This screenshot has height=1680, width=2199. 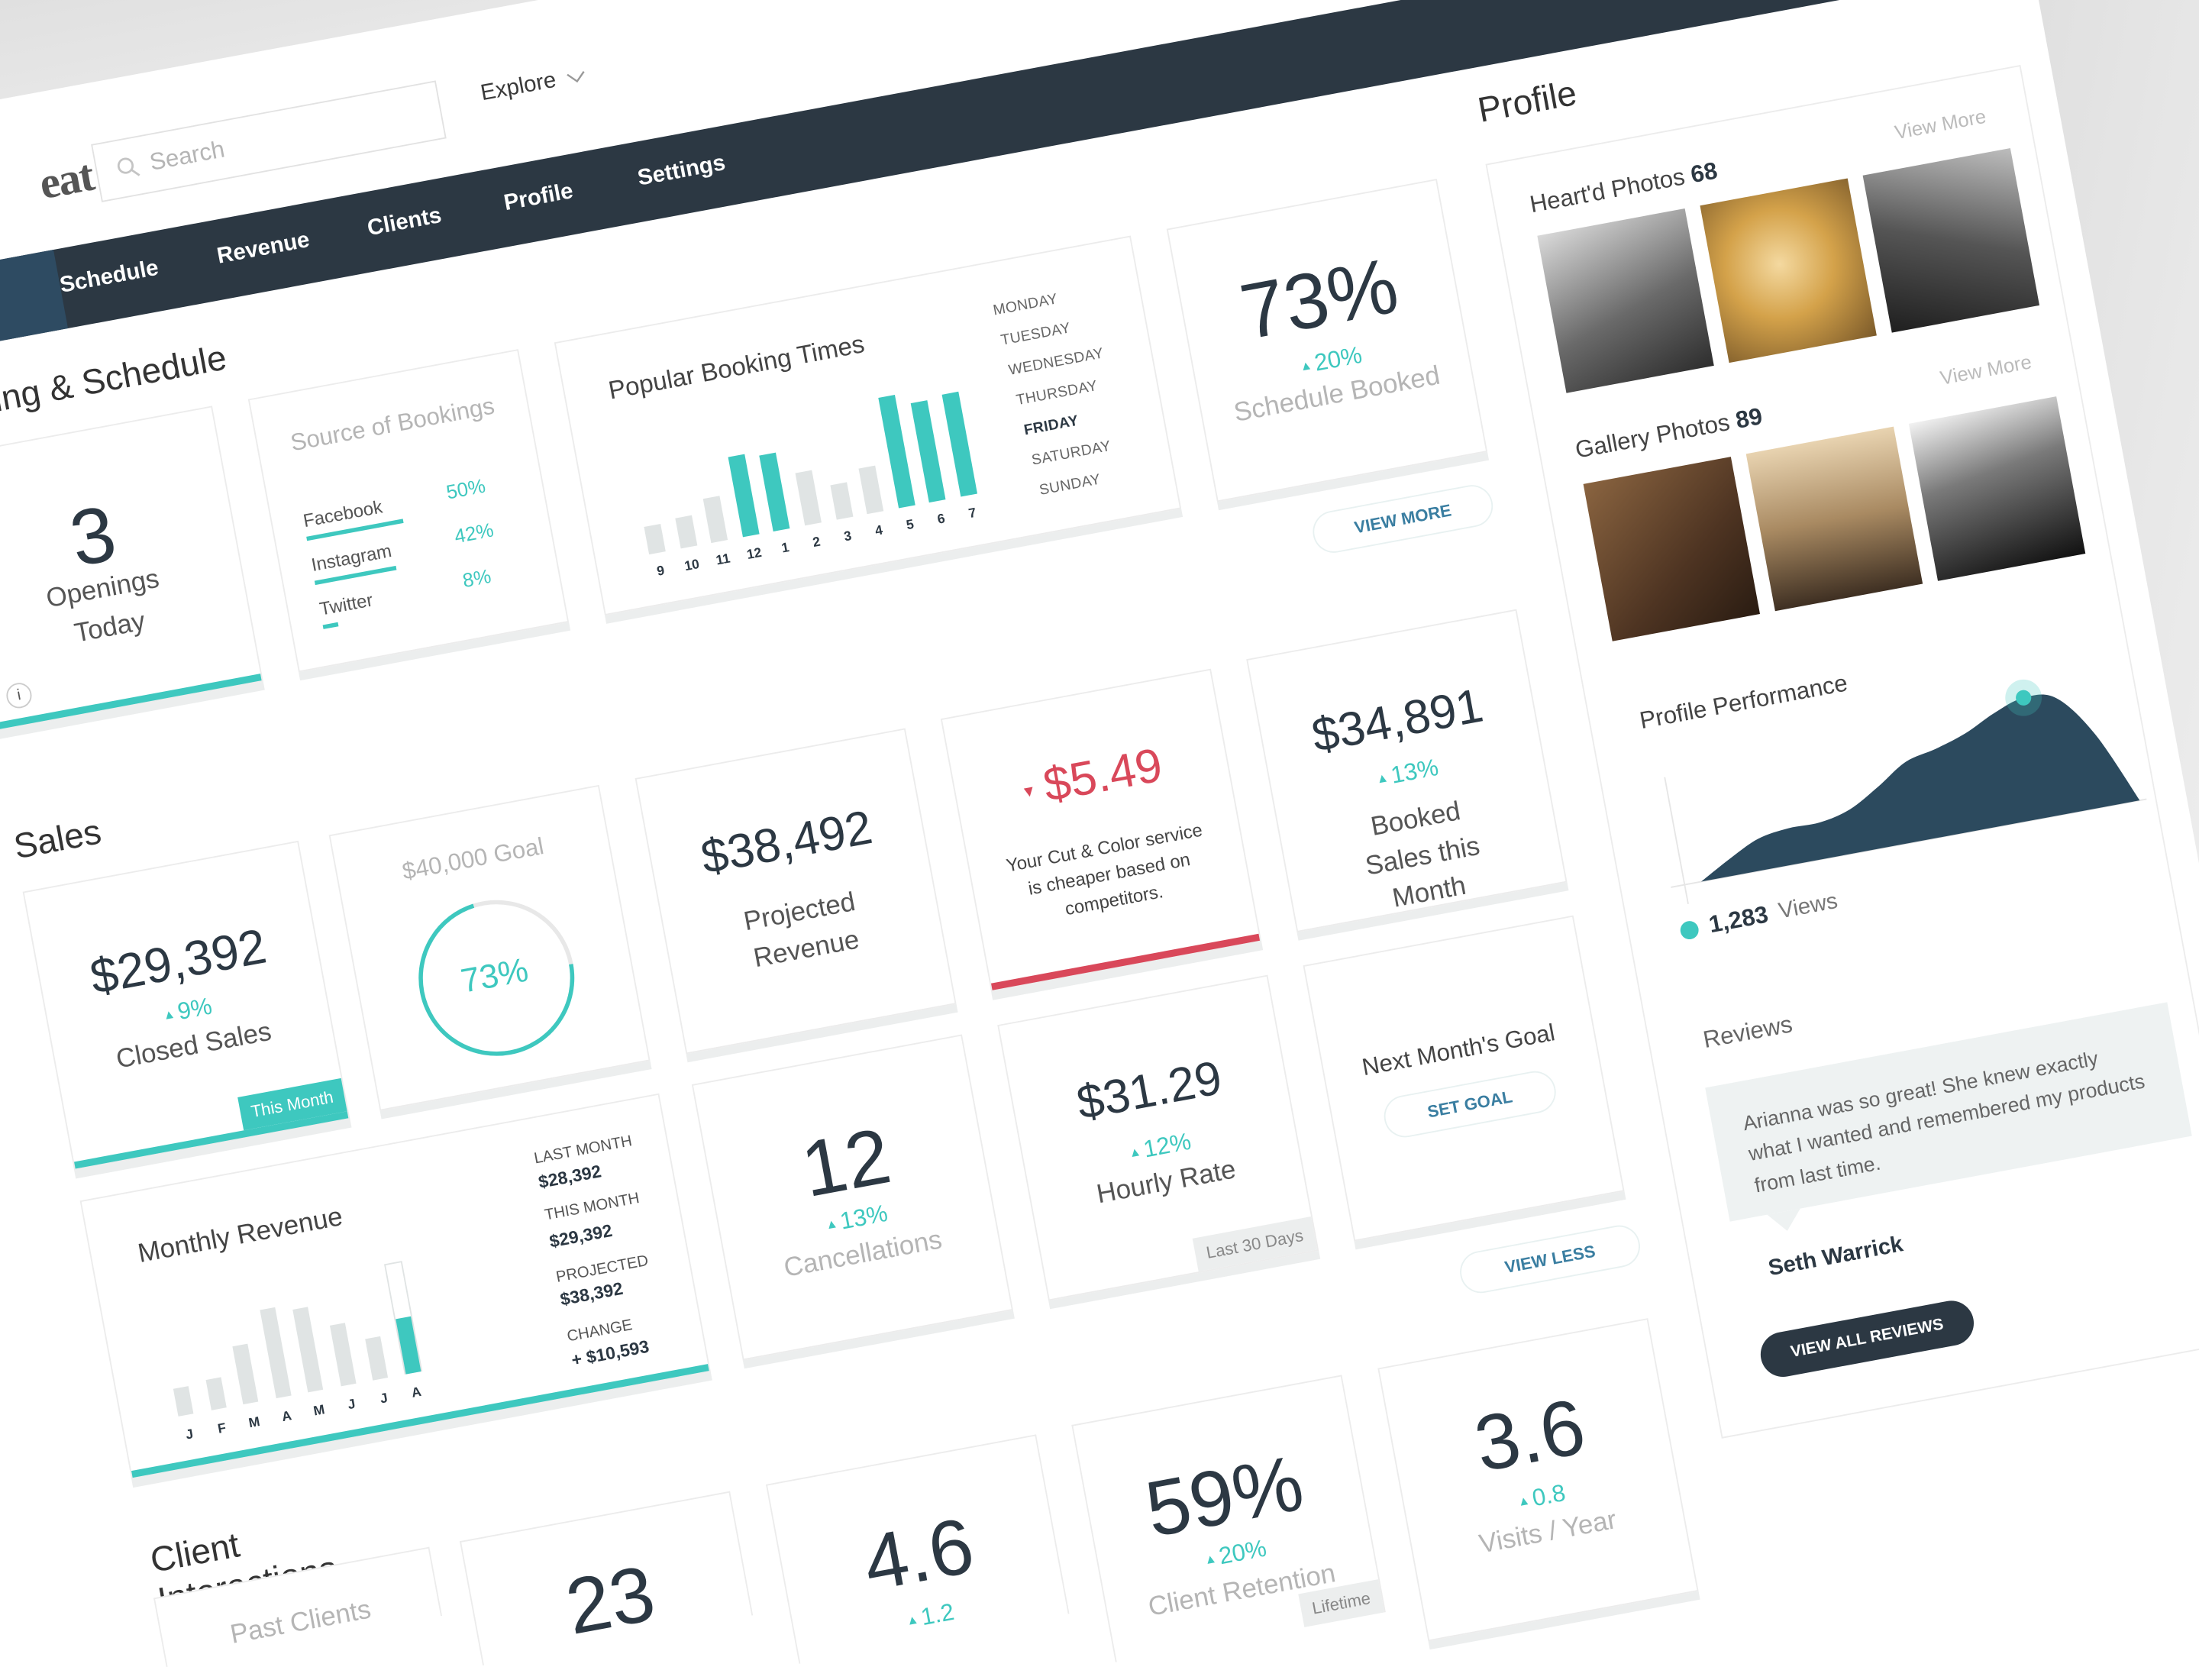 I want to click on change-value: 9%, so click(x=195, y=1009).